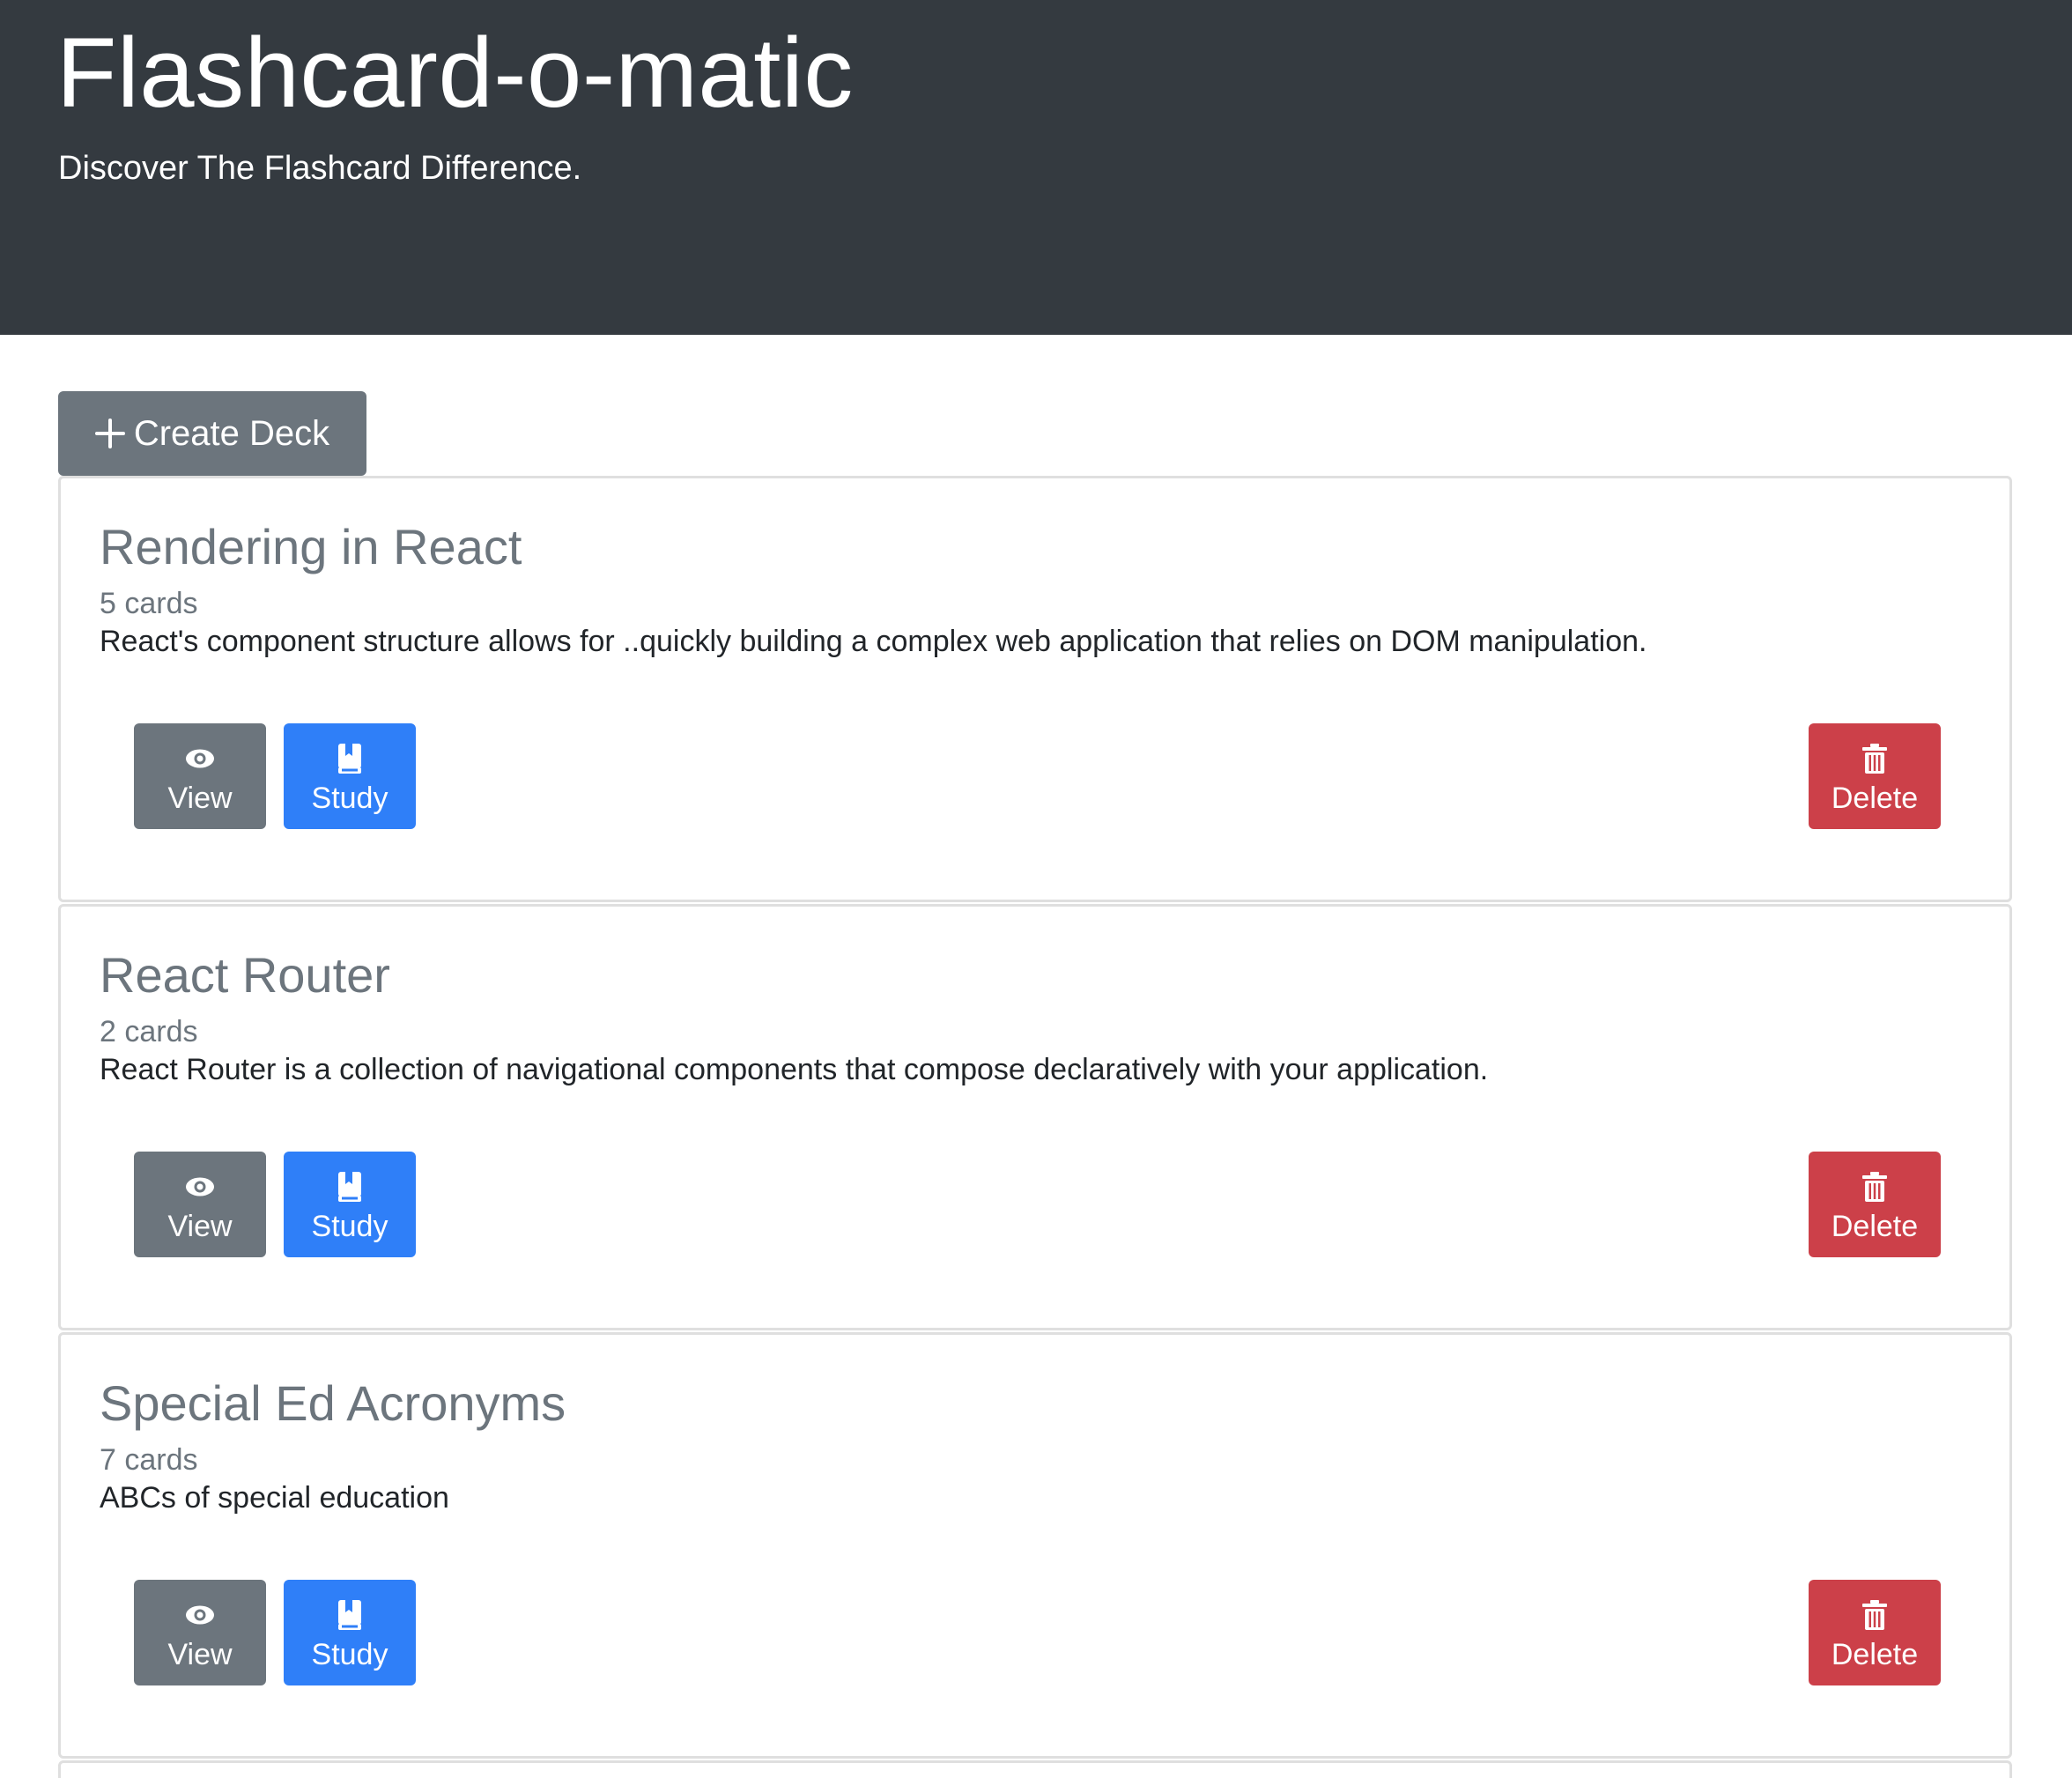  What do you see at coordinates (149, 1460) in the screenshot?
I see `deck-card-count: 7 cards` at bounding box center [149, 1460].